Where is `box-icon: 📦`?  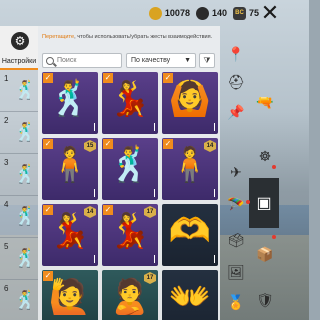
box-icon: 📦 is located at coordinates (265, 254).